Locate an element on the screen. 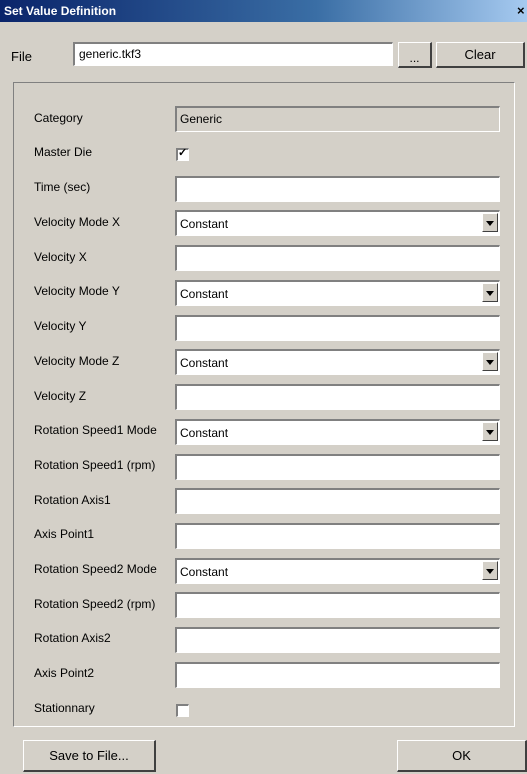 This screenshot has height=774, width=527. rotation-speed2-mode-value: Constant is located at coordinates (204, 572).